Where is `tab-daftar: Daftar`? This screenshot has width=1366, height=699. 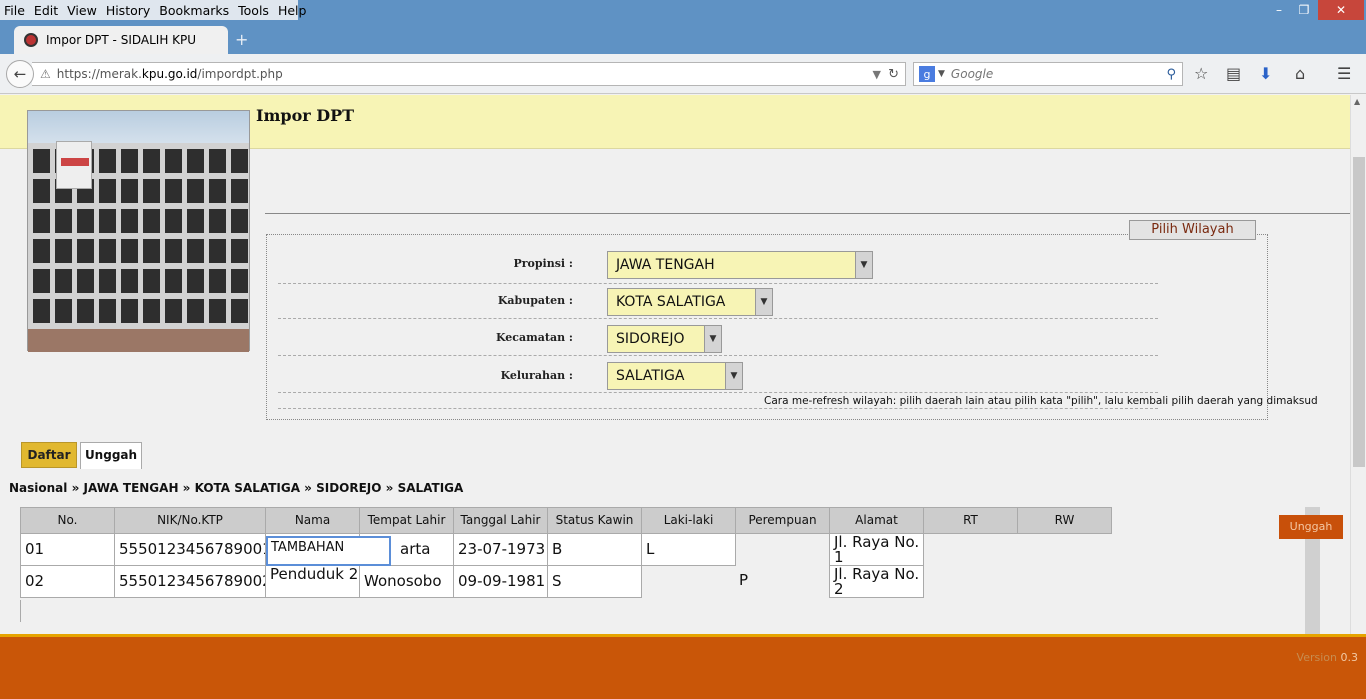
tab-daftar: Daftar is located at coordinates (49, 455).